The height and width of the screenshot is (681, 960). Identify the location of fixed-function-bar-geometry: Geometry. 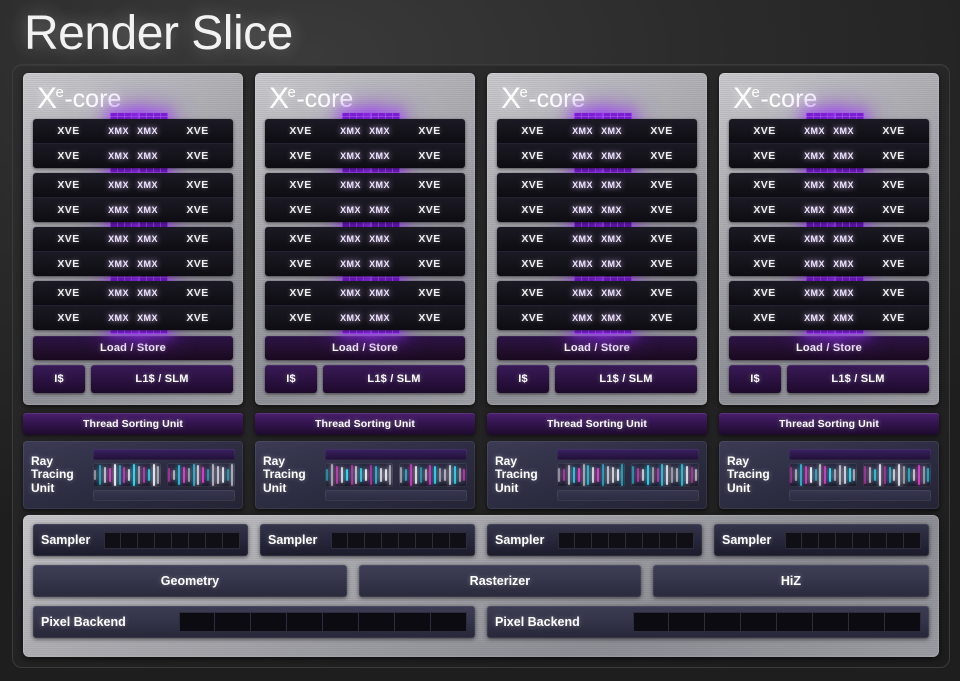
(190, 581).